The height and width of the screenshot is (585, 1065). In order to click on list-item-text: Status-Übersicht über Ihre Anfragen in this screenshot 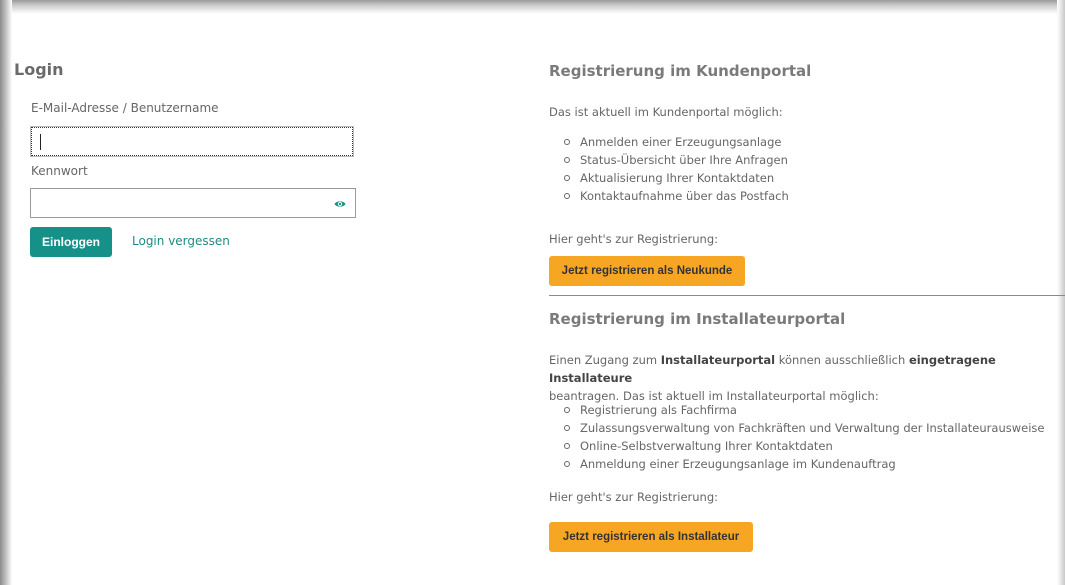, I will do `click(684, 160)`.